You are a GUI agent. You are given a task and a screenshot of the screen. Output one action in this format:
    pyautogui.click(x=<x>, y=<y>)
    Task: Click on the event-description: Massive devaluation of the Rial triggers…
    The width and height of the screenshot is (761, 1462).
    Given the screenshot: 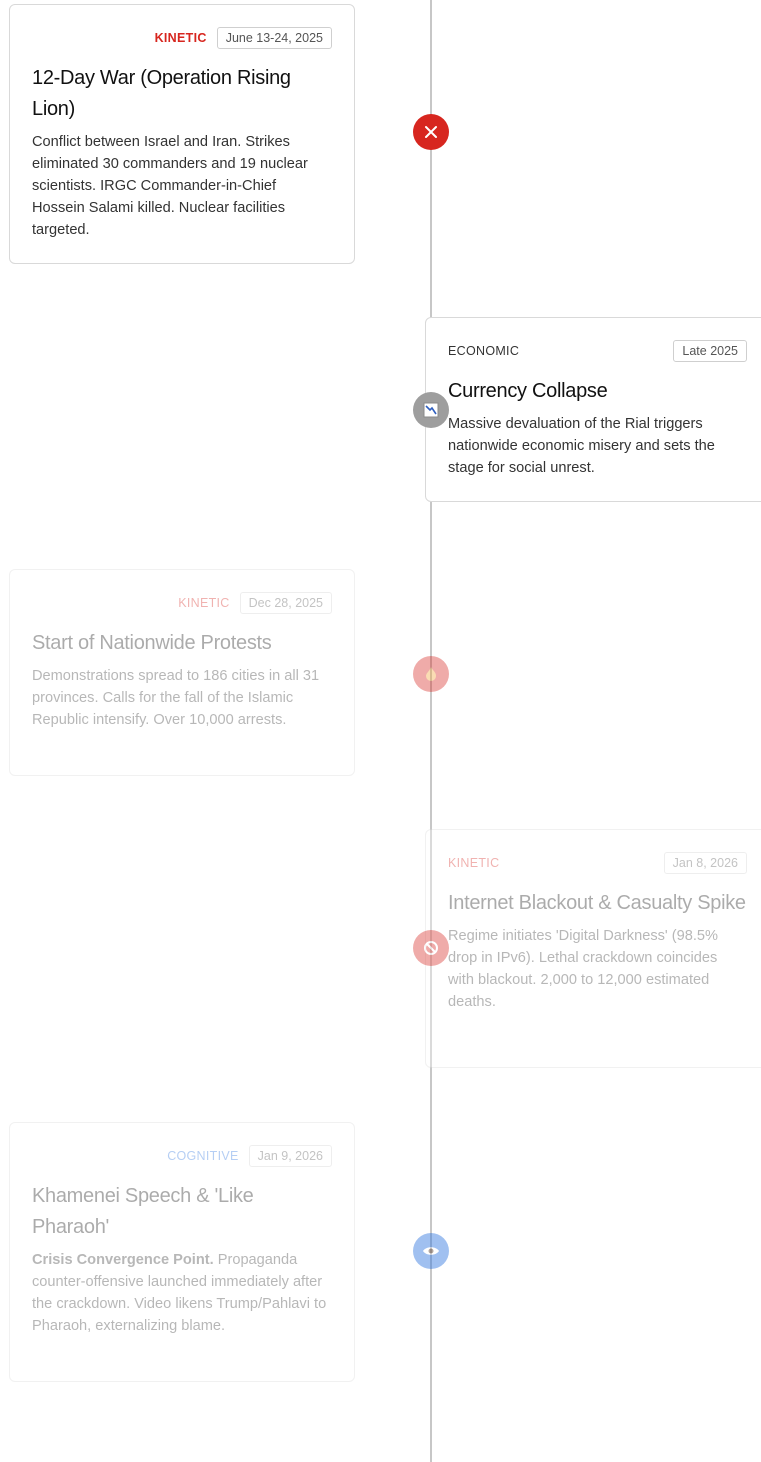 What is the action you would take?
    pyautogui.click(x=581, y=446)
    